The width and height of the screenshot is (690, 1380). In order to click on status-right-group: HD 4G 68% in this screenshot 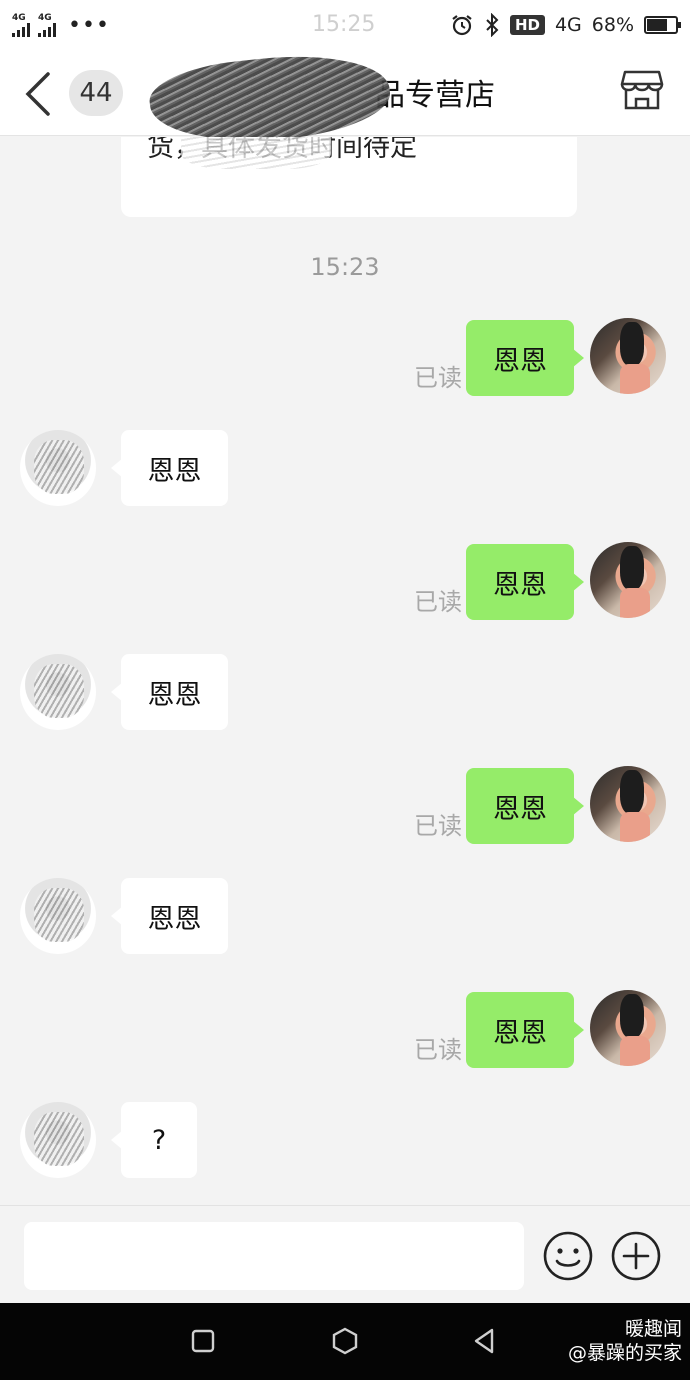, I will do `click(565, 25)`.